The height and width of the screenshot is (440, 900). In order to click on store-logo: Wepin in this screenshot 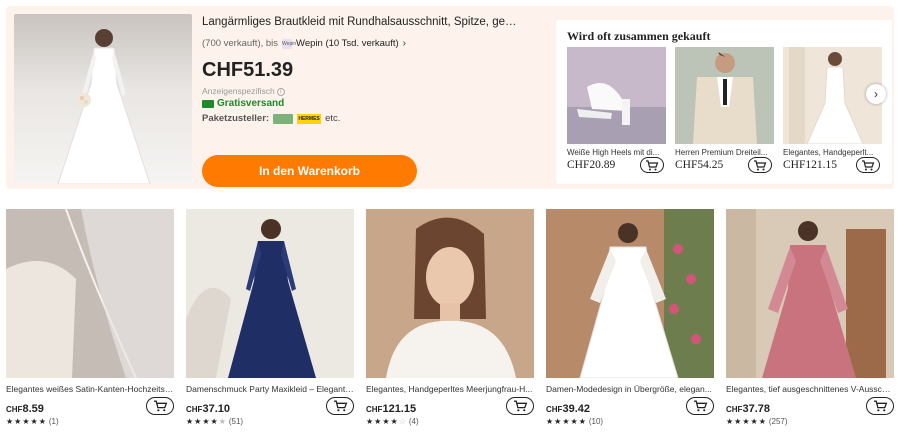, I will do `click(289, 43)`.